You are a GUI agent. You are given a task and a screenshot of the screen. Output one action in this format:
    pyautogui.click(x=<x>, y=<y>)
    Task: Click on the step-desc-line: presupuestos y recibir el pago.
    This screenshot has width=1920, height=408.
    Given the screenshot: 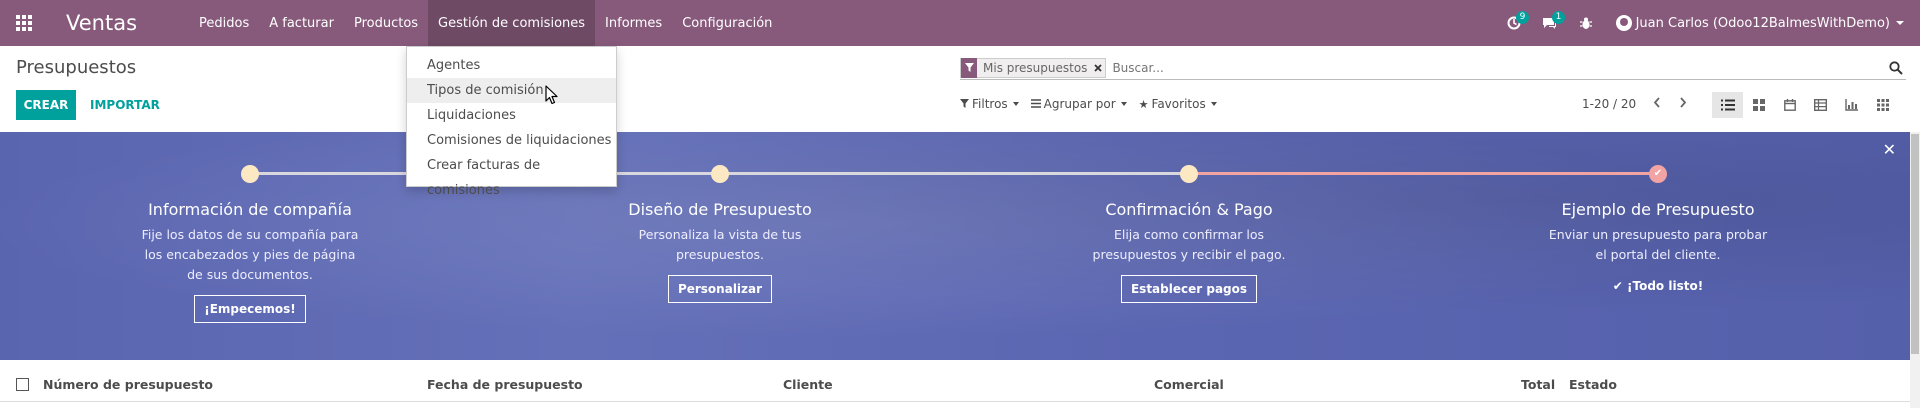 What is the action you would take?
    pyautogui.click(x=1189, y=254)
    